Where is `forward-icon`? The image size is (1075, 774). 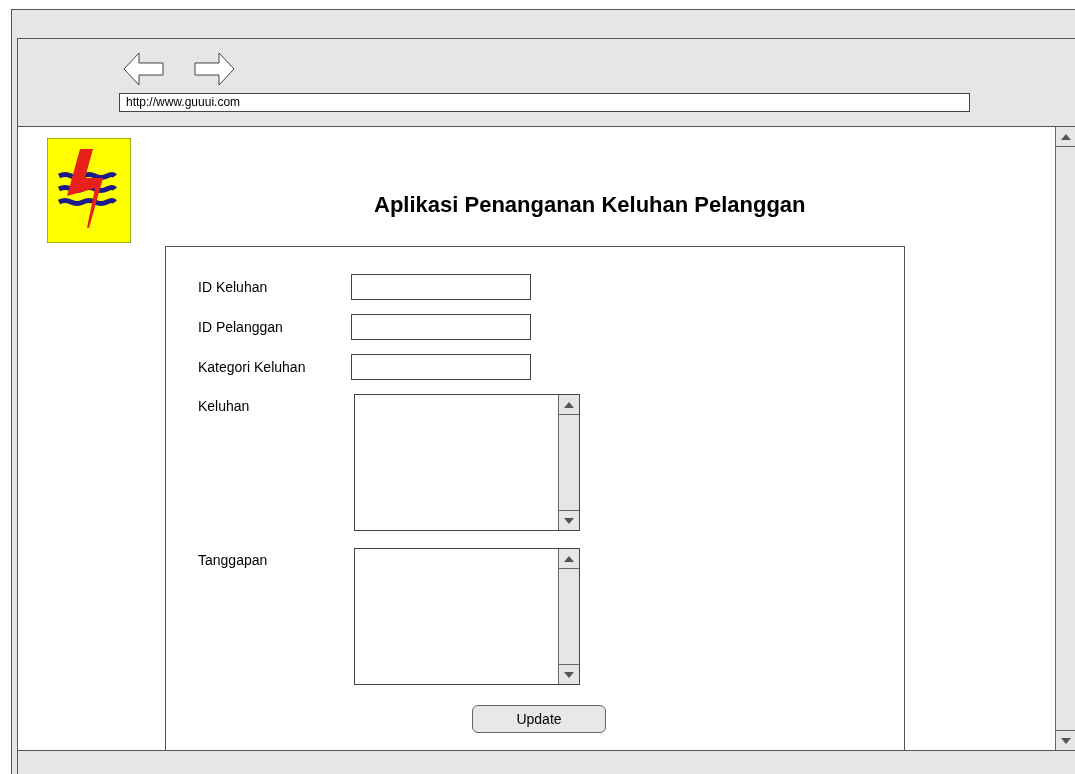
forward-icon is located at coordinates (214, 69).